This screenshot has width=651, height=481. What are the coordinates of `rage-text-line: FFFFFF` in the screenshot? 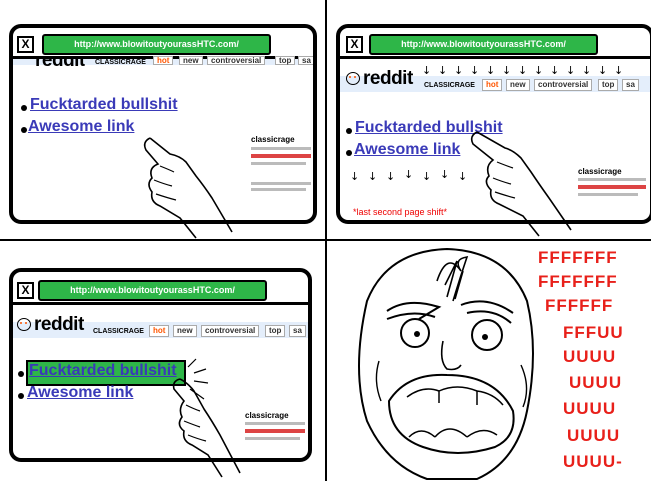 It's located at (579, 305).